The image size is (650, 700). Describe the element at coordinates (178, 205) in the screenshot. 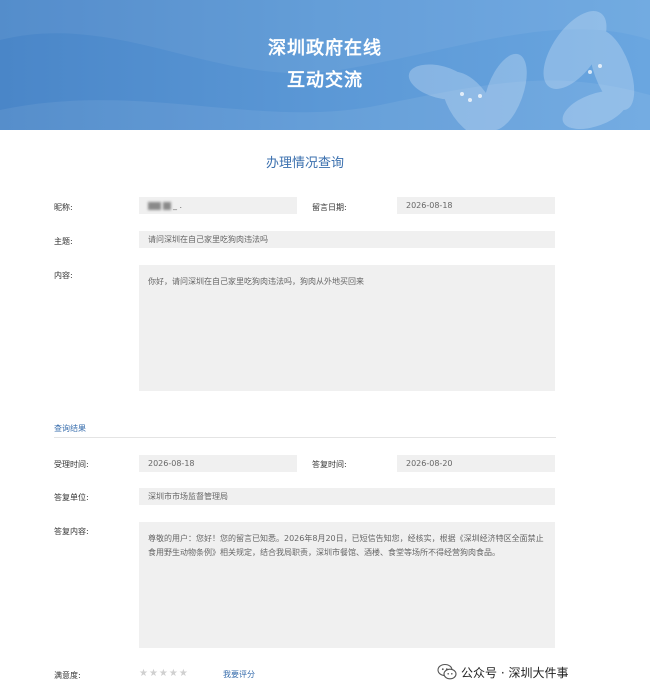

I see `nickname-visible-text: _ .` at that location.